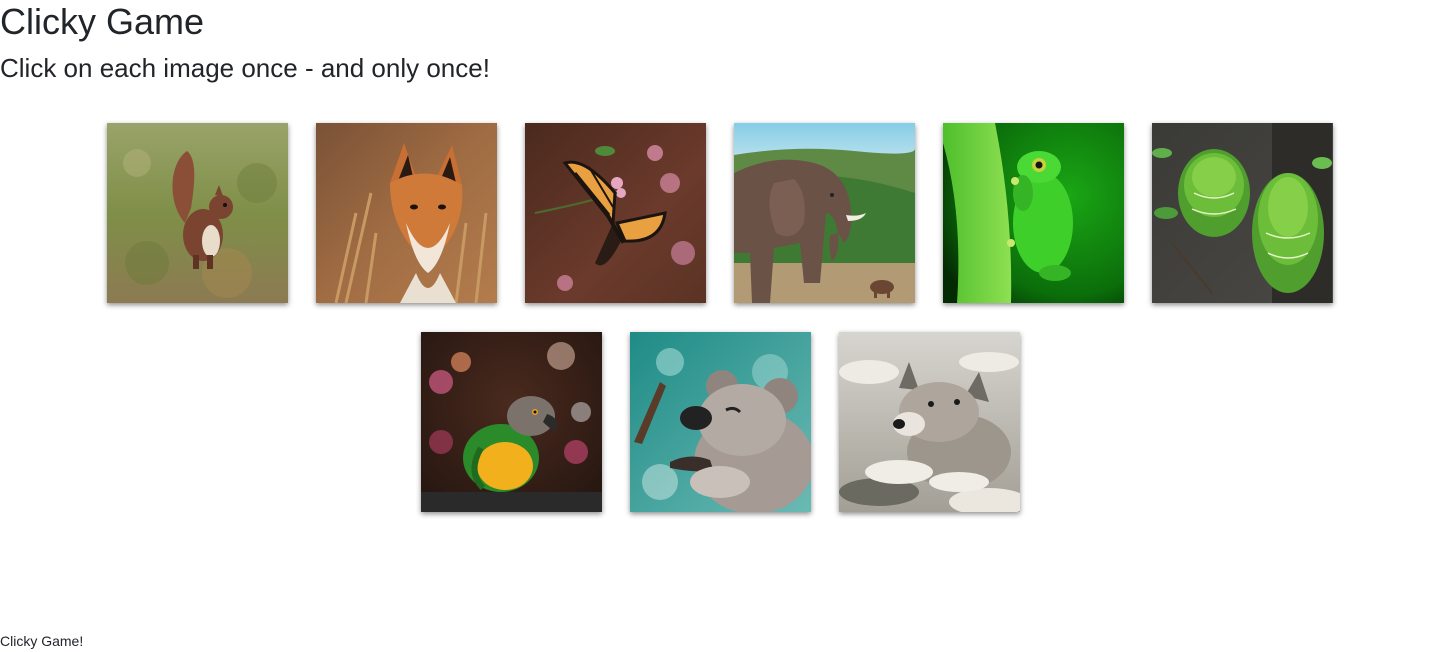 The height and width of the screenshot is (652, 1440). Describe the element at coordinates (102, 21) in the screenshot. I see `page-title: Clicky Game` at that location.